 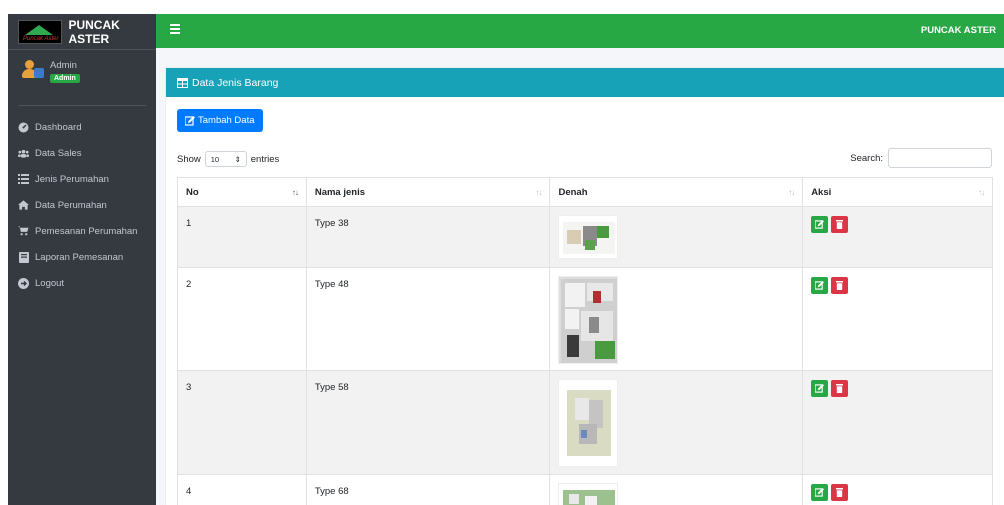 I want to click on tachometer-icon, so click(x=23, y=127).